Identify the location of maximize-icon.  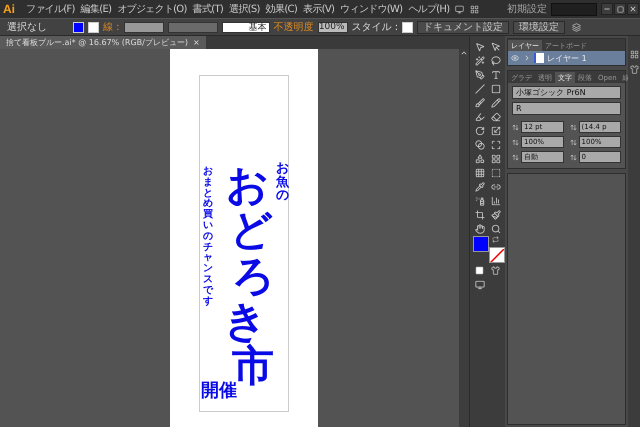
(620, 9).